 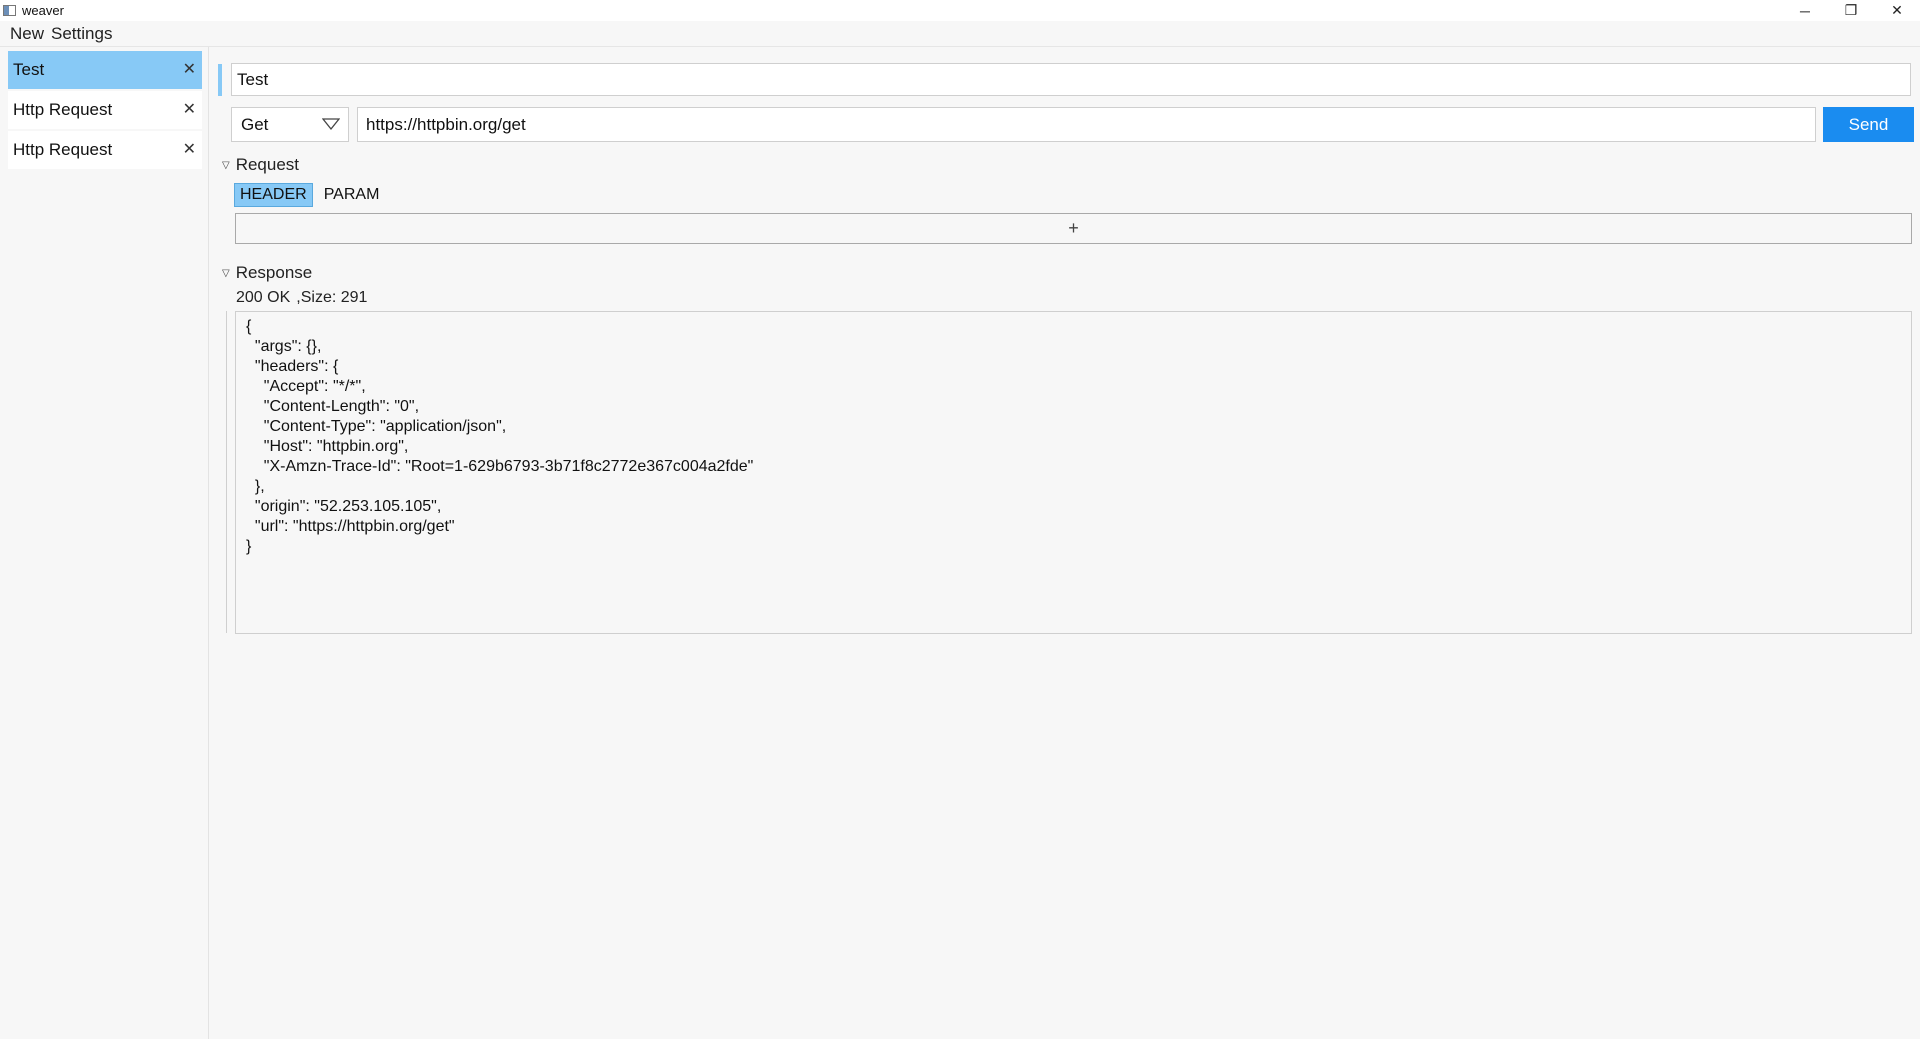 What do you see at coordinates (220, 80) in the screenshot?
I see `active-accent-bar` at bounding box center [220, 80].